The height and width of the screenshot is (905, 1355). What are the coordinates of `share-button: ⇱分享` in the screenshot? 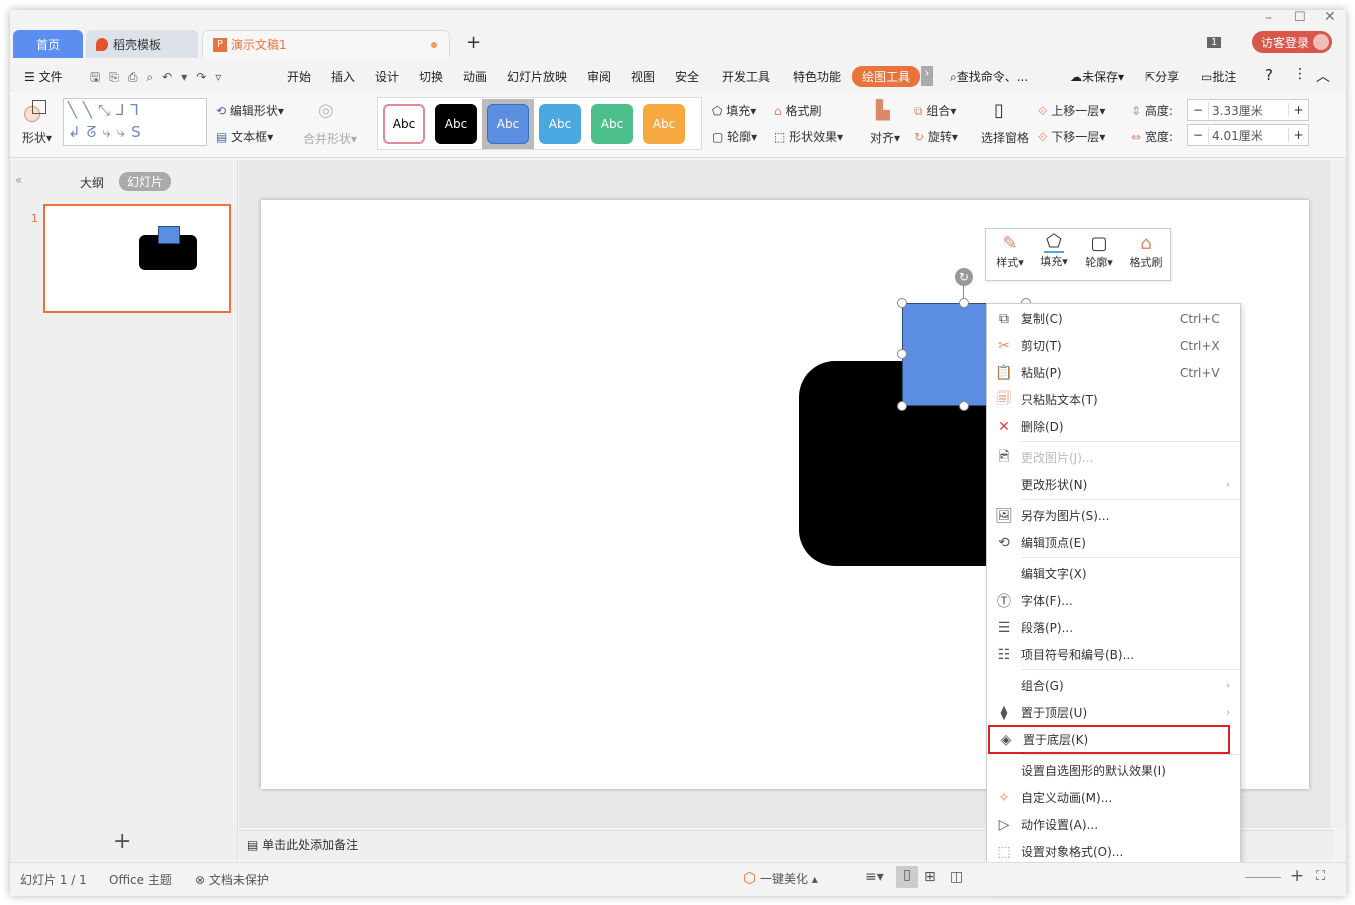 It's located at (1162, 76).